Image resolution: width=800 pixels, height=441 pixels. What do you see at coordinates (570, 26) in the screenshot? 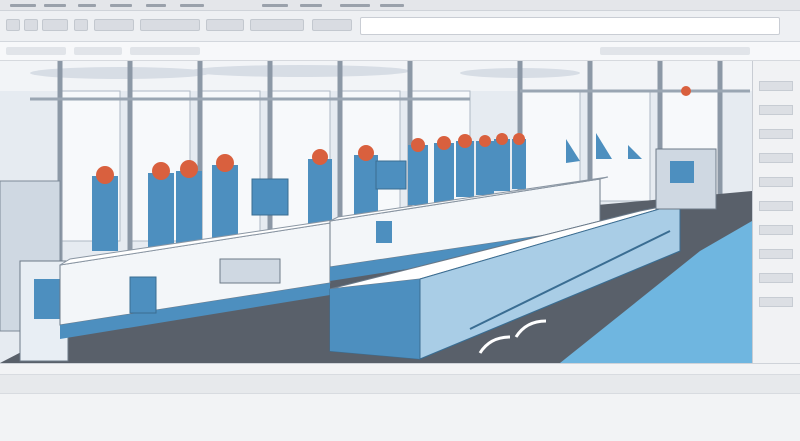
I see `address-field` at bounding box center [570, 26].